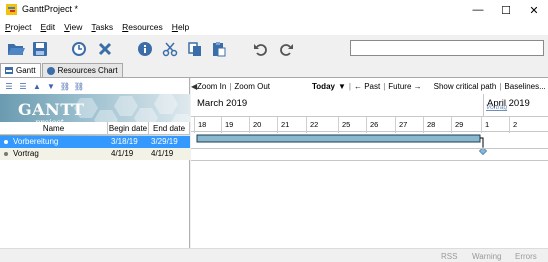 Image resolution: width=548 pixels, height=262 pixels. Describe the element at coordinates (9, 70) in the screenshot. I see `gantt-icon` at that location.